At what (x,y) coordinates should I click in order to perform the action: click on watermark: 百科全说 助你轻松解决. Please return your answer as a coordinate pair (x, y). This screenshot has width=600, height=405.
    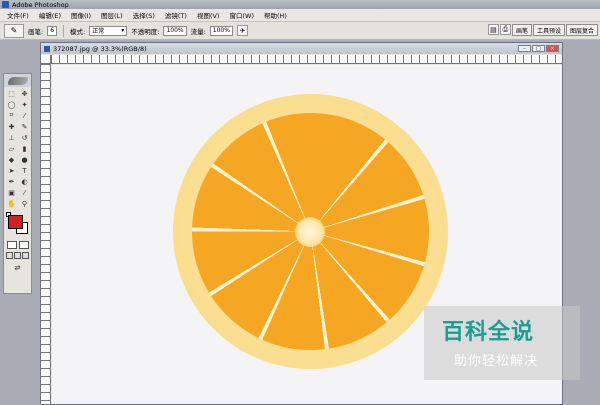
    Looking at the image, I should click on (502, 343).